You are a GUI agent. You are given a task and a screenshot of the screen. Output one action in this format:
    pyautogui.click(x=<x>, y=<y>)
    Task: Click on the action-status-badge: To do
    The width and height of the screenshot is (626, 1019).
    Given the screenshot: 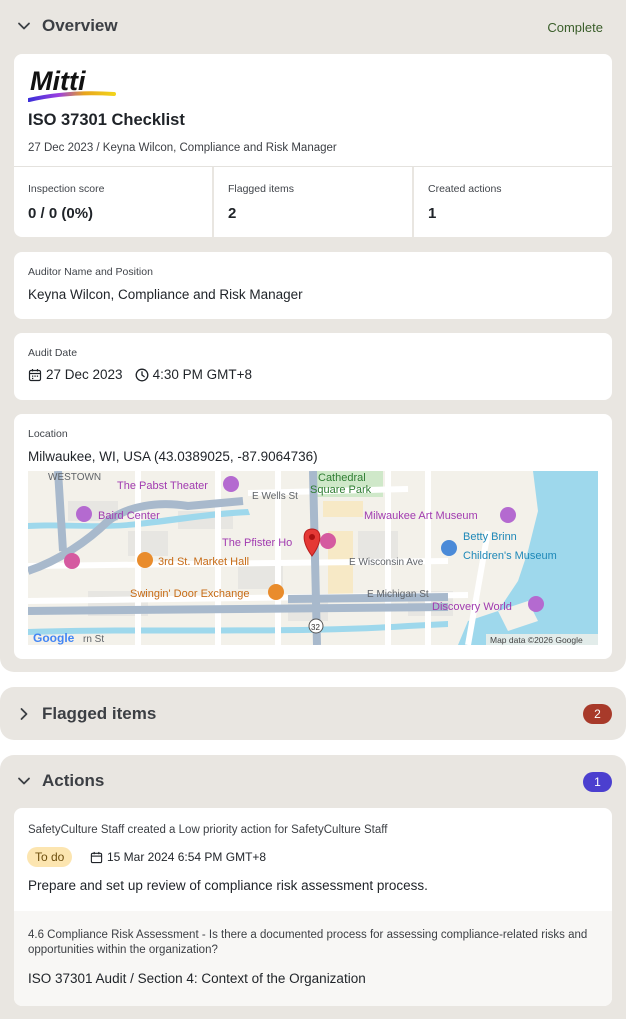 What is the action you would take?
    pyautogui.click(x=50, y=857)
    